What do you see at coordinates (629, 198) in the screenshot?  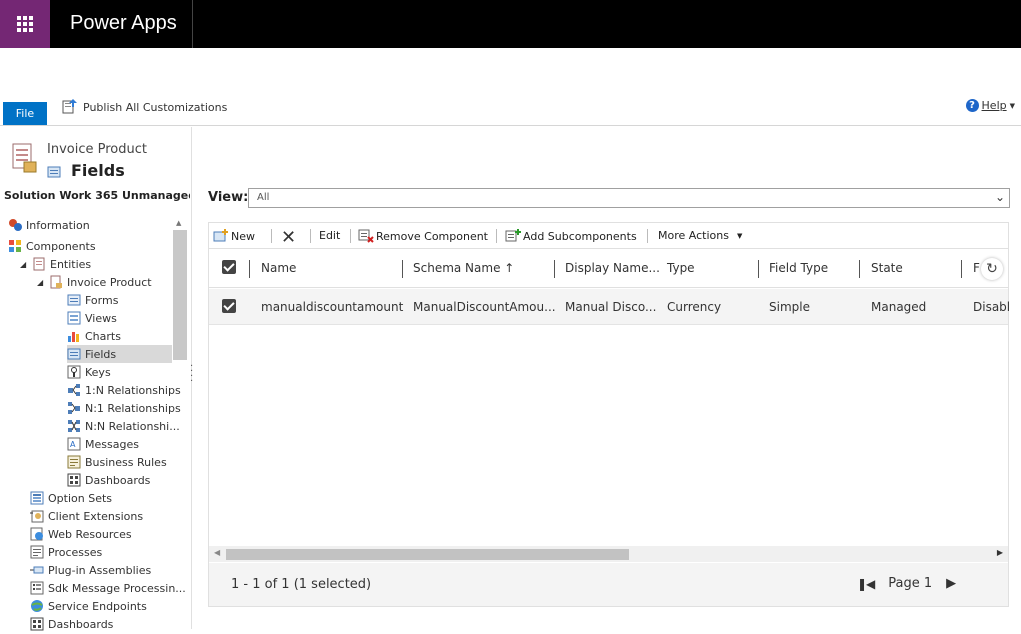 I see `view-selector: All ⌄` at bounding box center [629, 198].